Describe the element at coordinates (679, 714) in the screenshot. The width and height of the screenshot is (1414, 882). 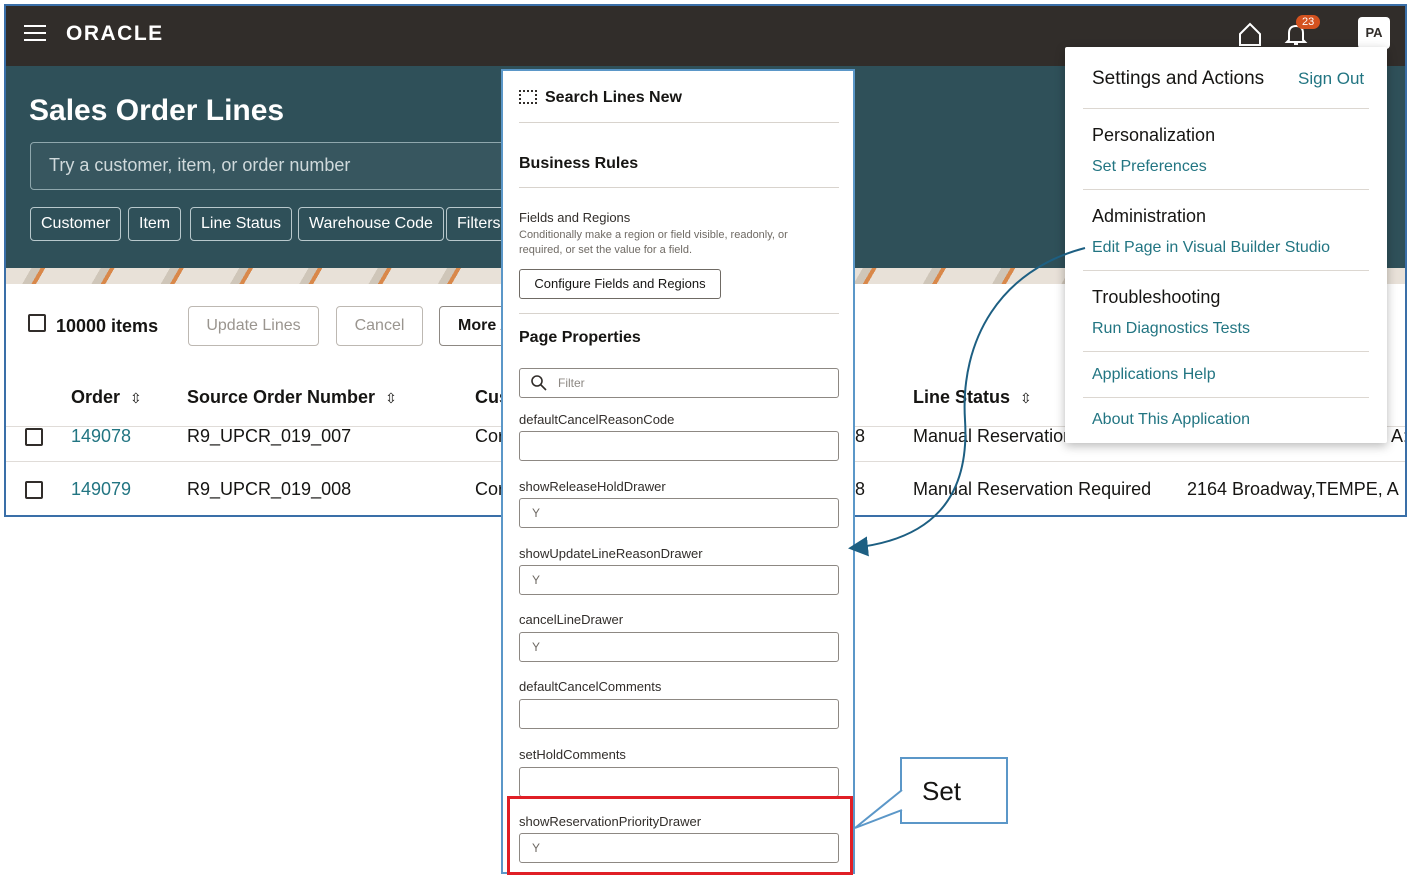
I see `property-input-default-cancel-comments` at that location.